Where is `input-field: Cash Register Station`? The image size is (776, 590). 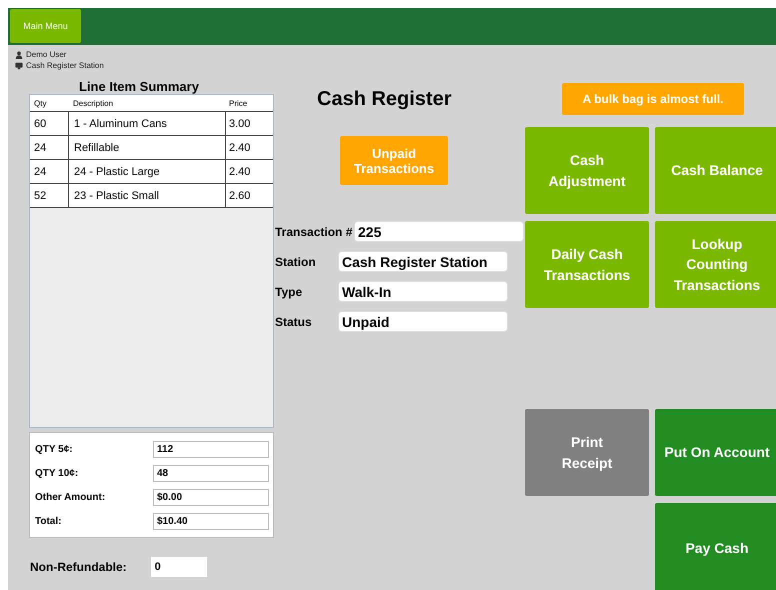
input-field: Cash Register Station is located at coordinates (423, 261).